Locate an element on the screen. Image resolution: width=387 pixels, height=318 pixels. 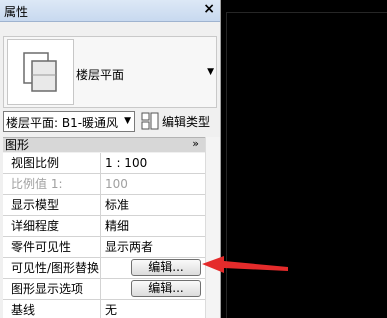
floor-plan-thumbnail is located at coordinates (40, 72).